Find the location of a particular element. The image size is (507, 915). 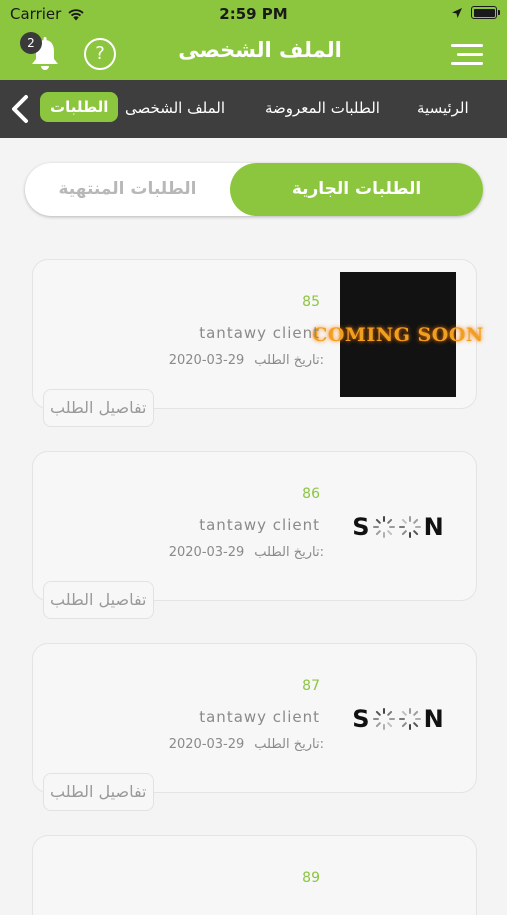

help-button: ? is located at coordinates (100, 54).